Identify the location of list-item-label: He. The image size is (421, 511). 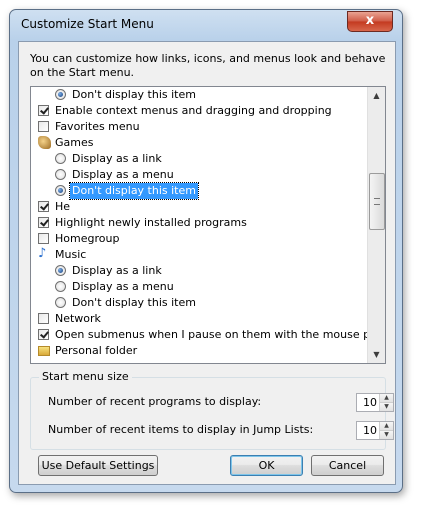
(62, 207).